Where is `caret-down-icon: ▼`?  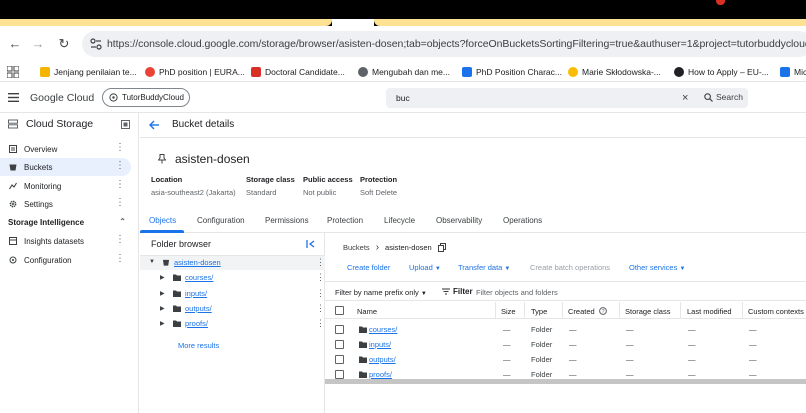
caret-down-icon: ▼ is located at coordinates (152, 262).